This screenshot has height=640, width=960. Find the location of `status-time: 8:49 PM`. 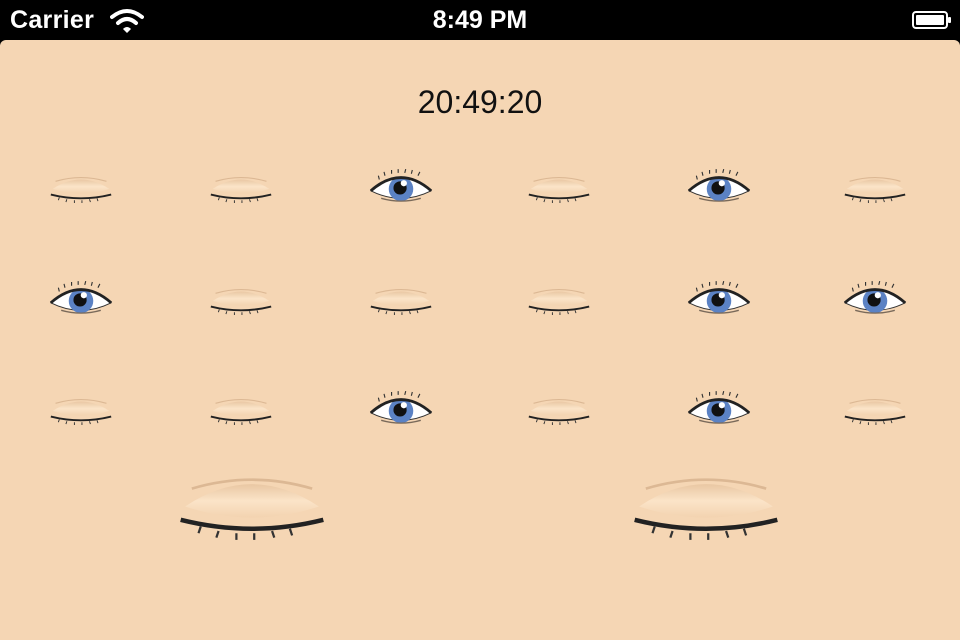

status-time: 8:49 PM is located at coordinates (480, 20).